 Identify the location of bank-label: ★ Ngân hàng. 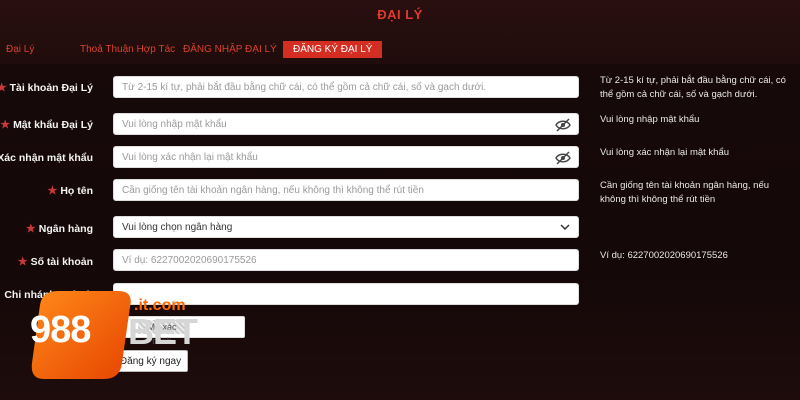
(59, 229).